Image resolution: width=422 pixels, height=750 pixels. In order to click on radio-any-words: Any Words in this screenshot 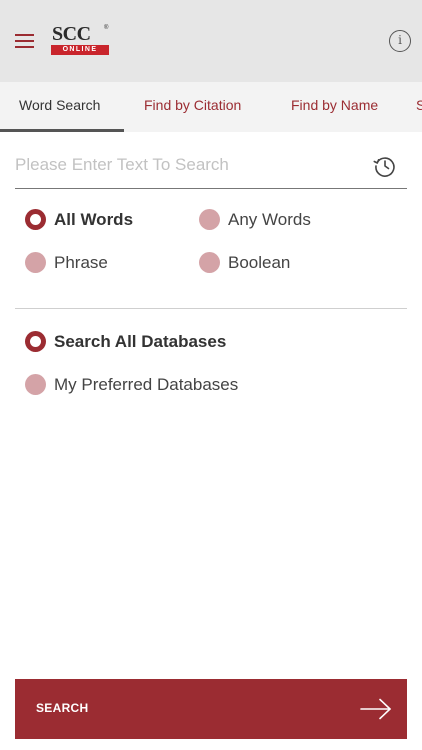, I will do `click(294, 220)`.